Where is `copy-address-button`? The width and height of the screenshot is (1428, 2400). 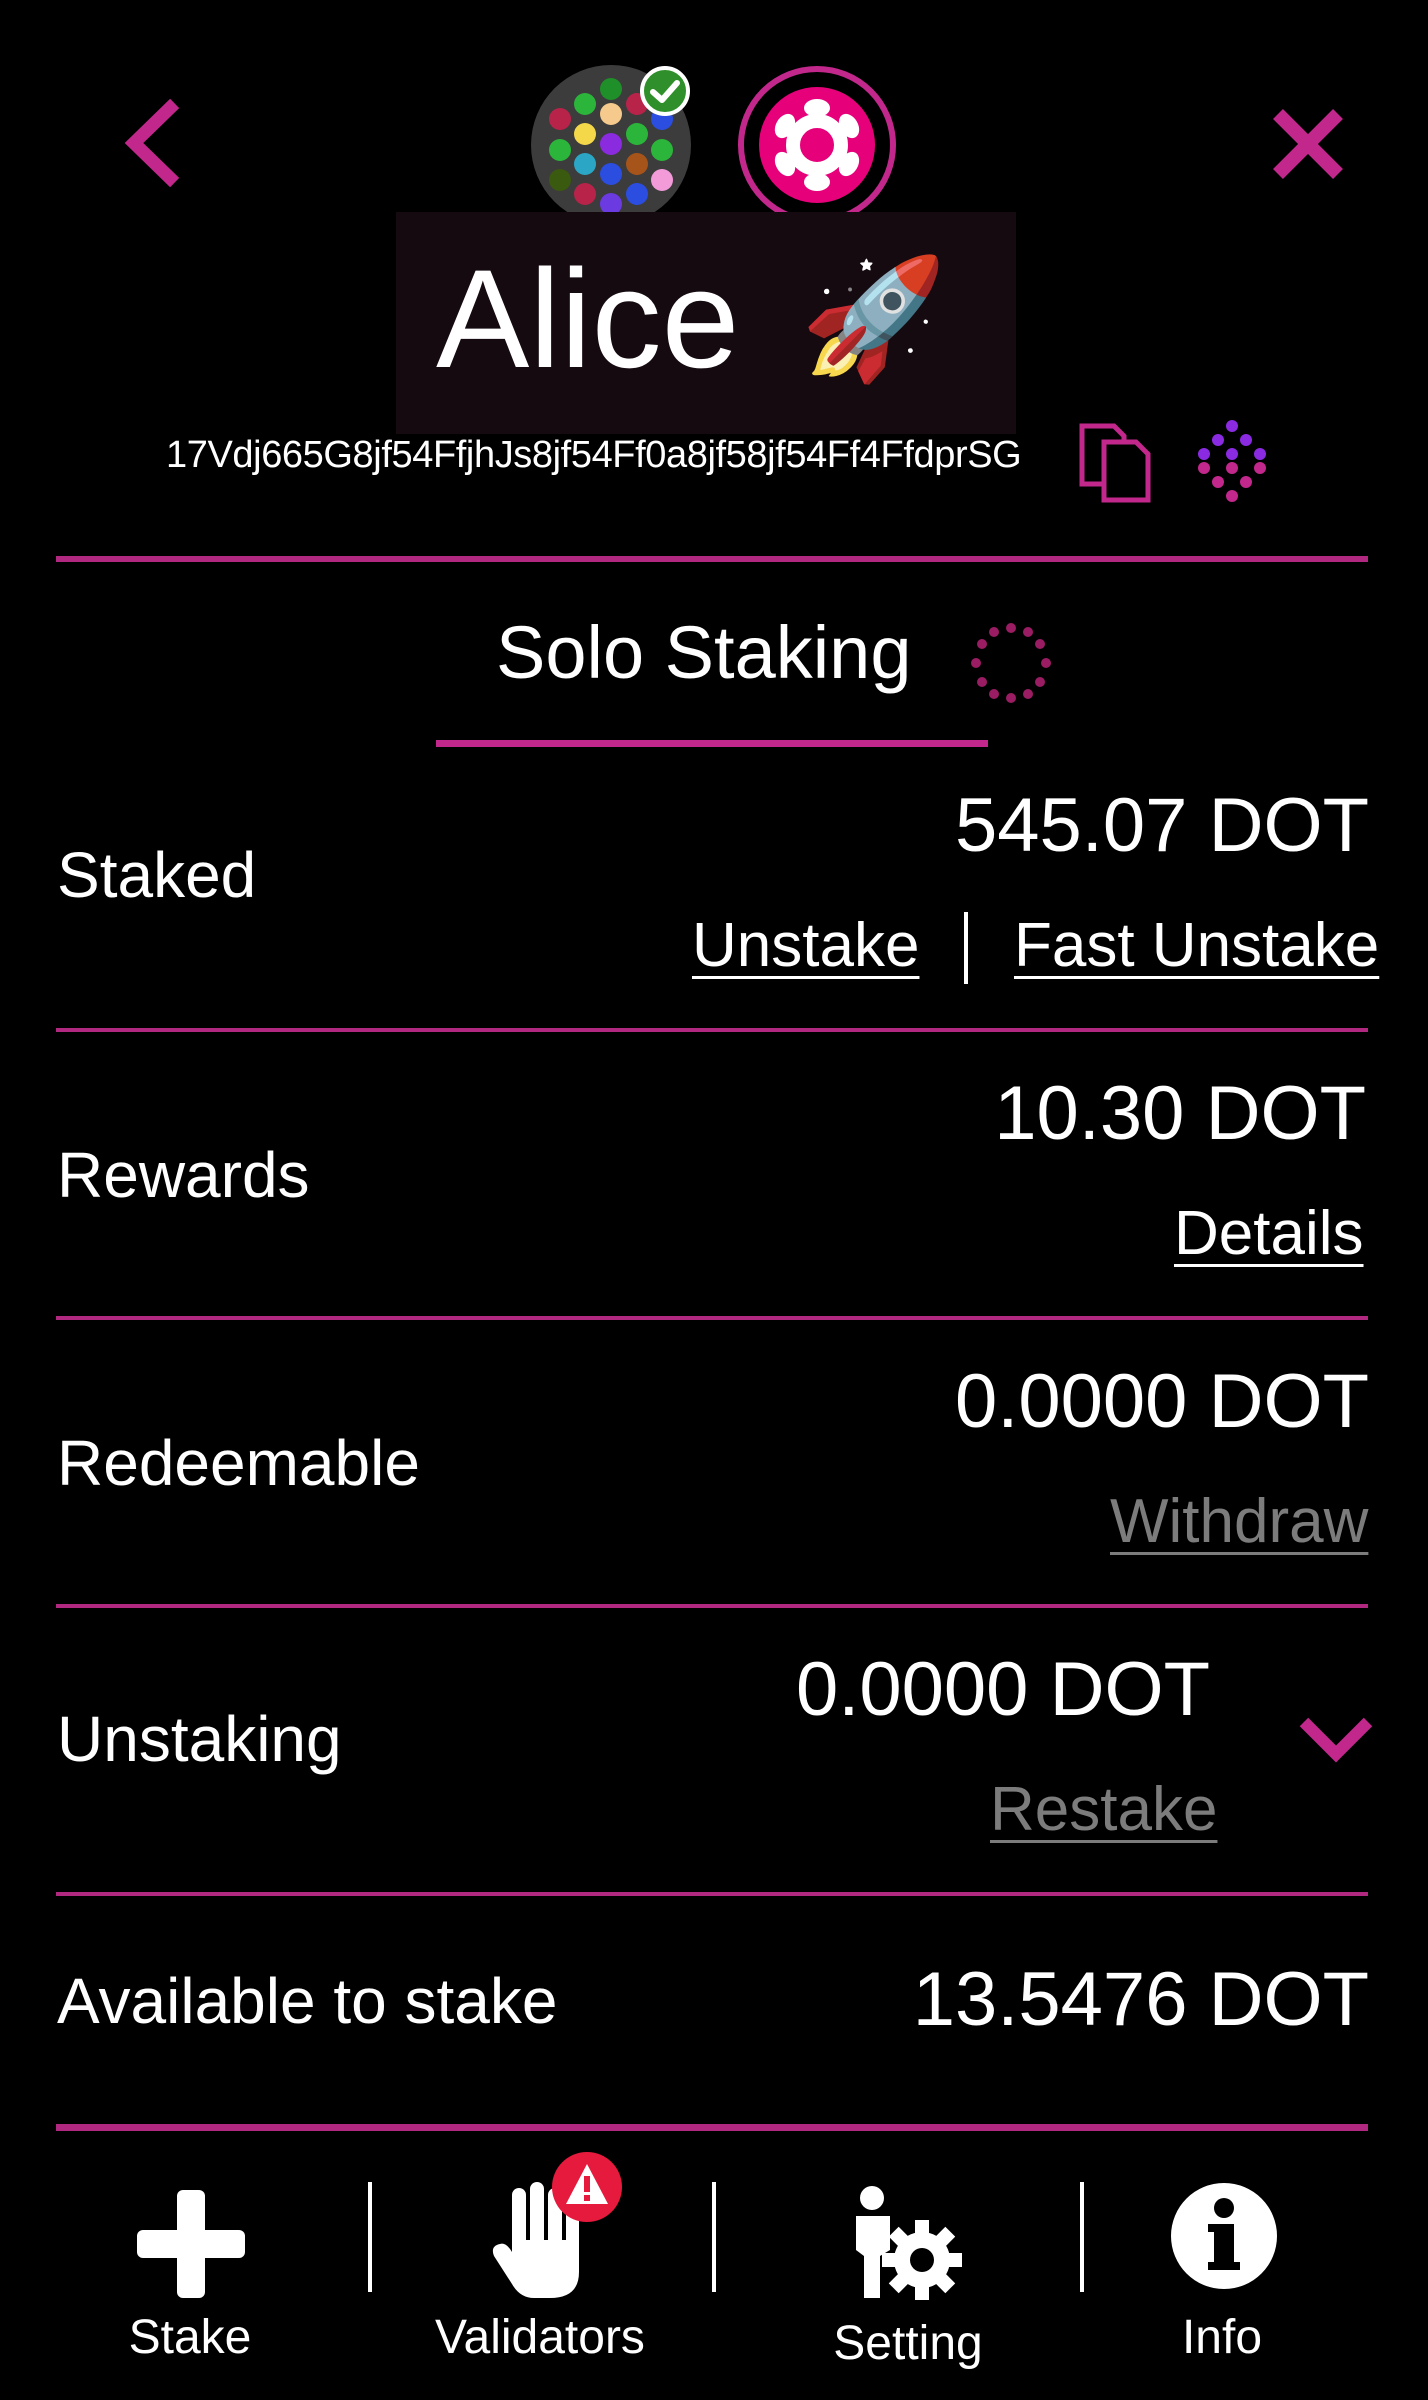
copy-address-button is located at coordinates (1116, 463).